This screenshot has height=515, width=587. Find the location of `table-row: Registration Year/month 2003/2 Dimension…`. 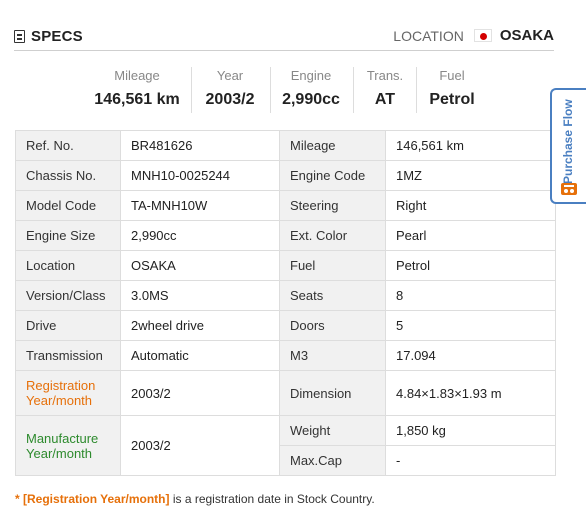

table-row: Registration Year/month 2003/2 Dimension… is located at coordinates (285, 393).